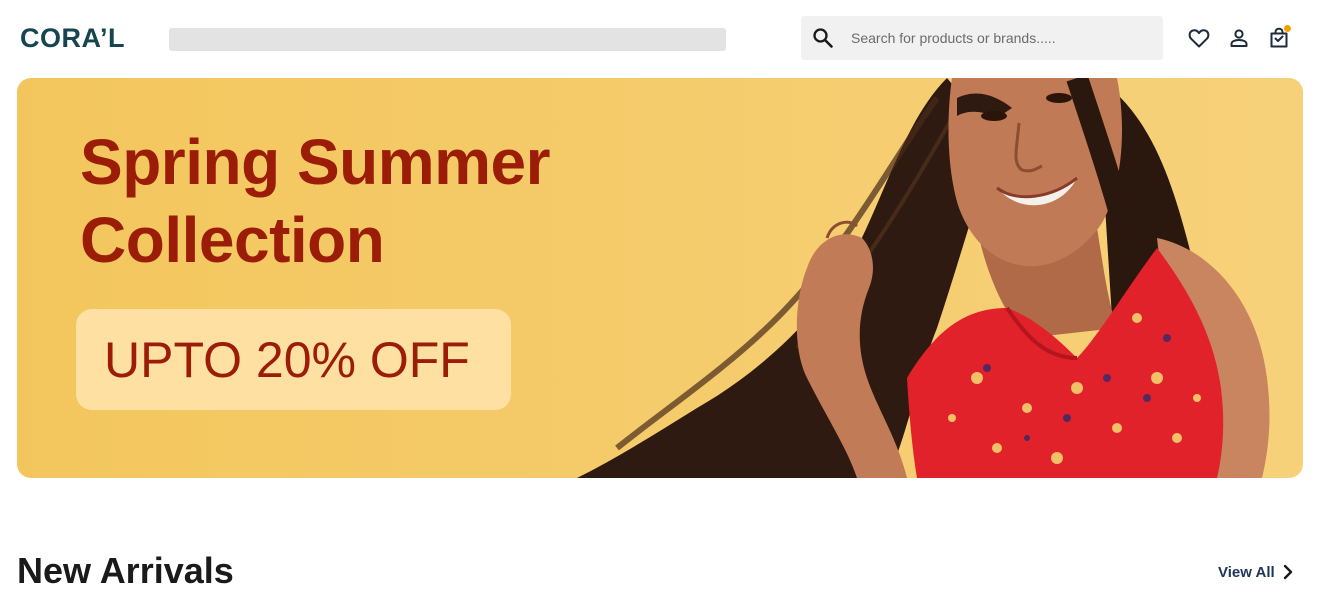  Describe the element at coordinates (1001, 38) in the screenshot. I see `search-input` at that location.